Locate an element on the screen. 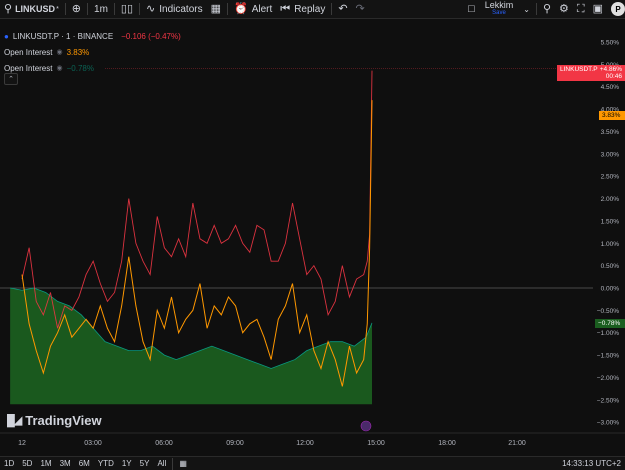 The image size is (625, 470). candles-icon: ▯▯ is located at coordinates (127, 8).